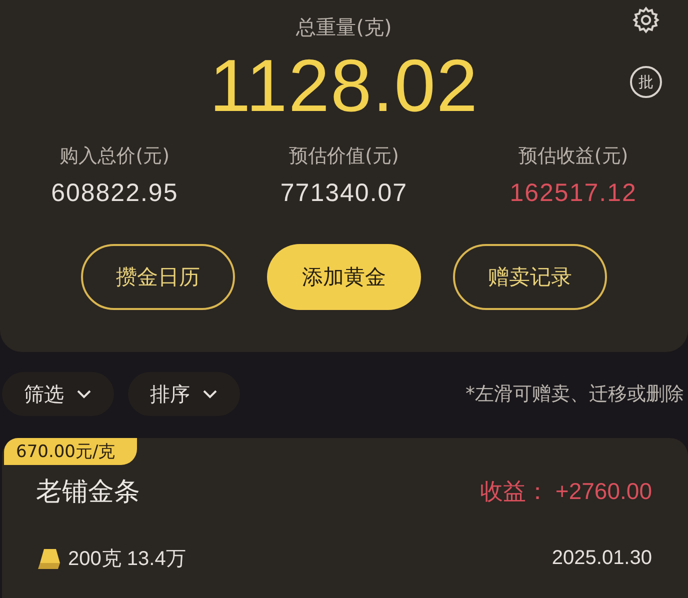 The image size is (688, 598). I want to click on dropdown-button: 排序, so click(184, 394).